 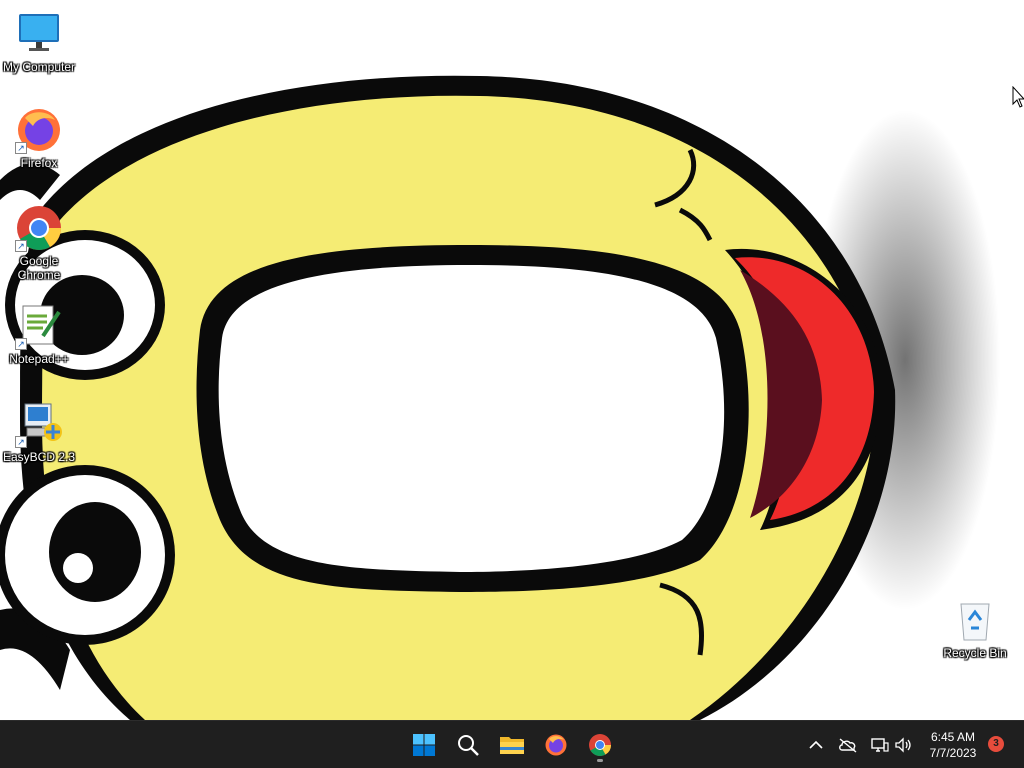 I want to click on desktop-icon-notepadpp: ↗ Notepad++, so click(x=39, y=334).